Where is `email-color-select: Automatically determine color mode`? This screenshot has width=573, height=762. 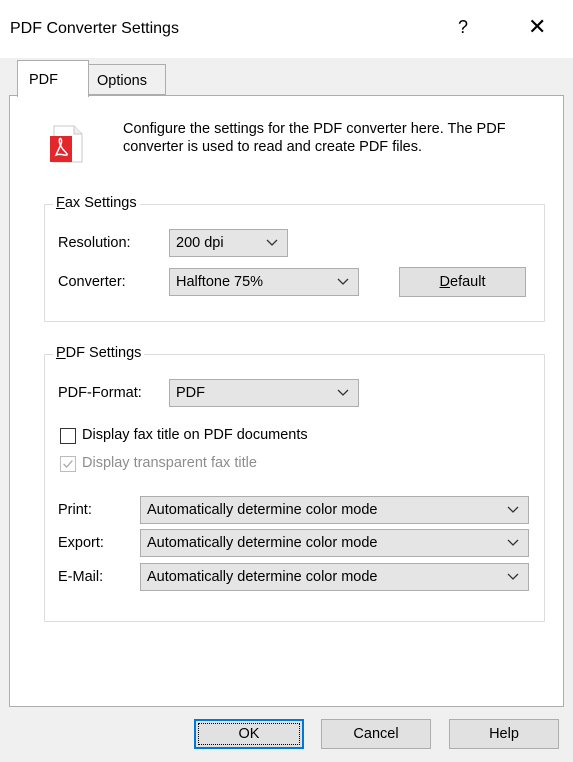 email-color-select: Automatically determine color mode is located at coordinates (334, 577).